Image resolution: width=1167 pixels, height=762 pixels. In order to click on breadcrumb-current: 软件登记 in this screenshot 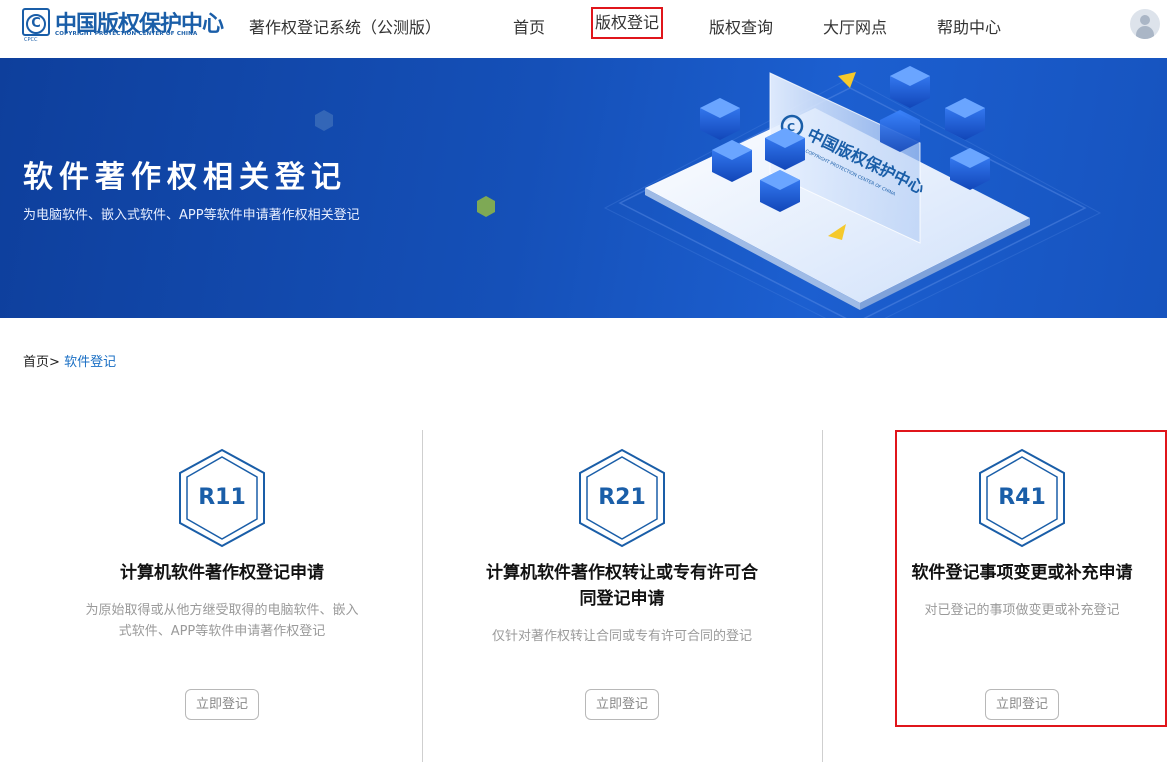, I will do `click(90, 362)`.